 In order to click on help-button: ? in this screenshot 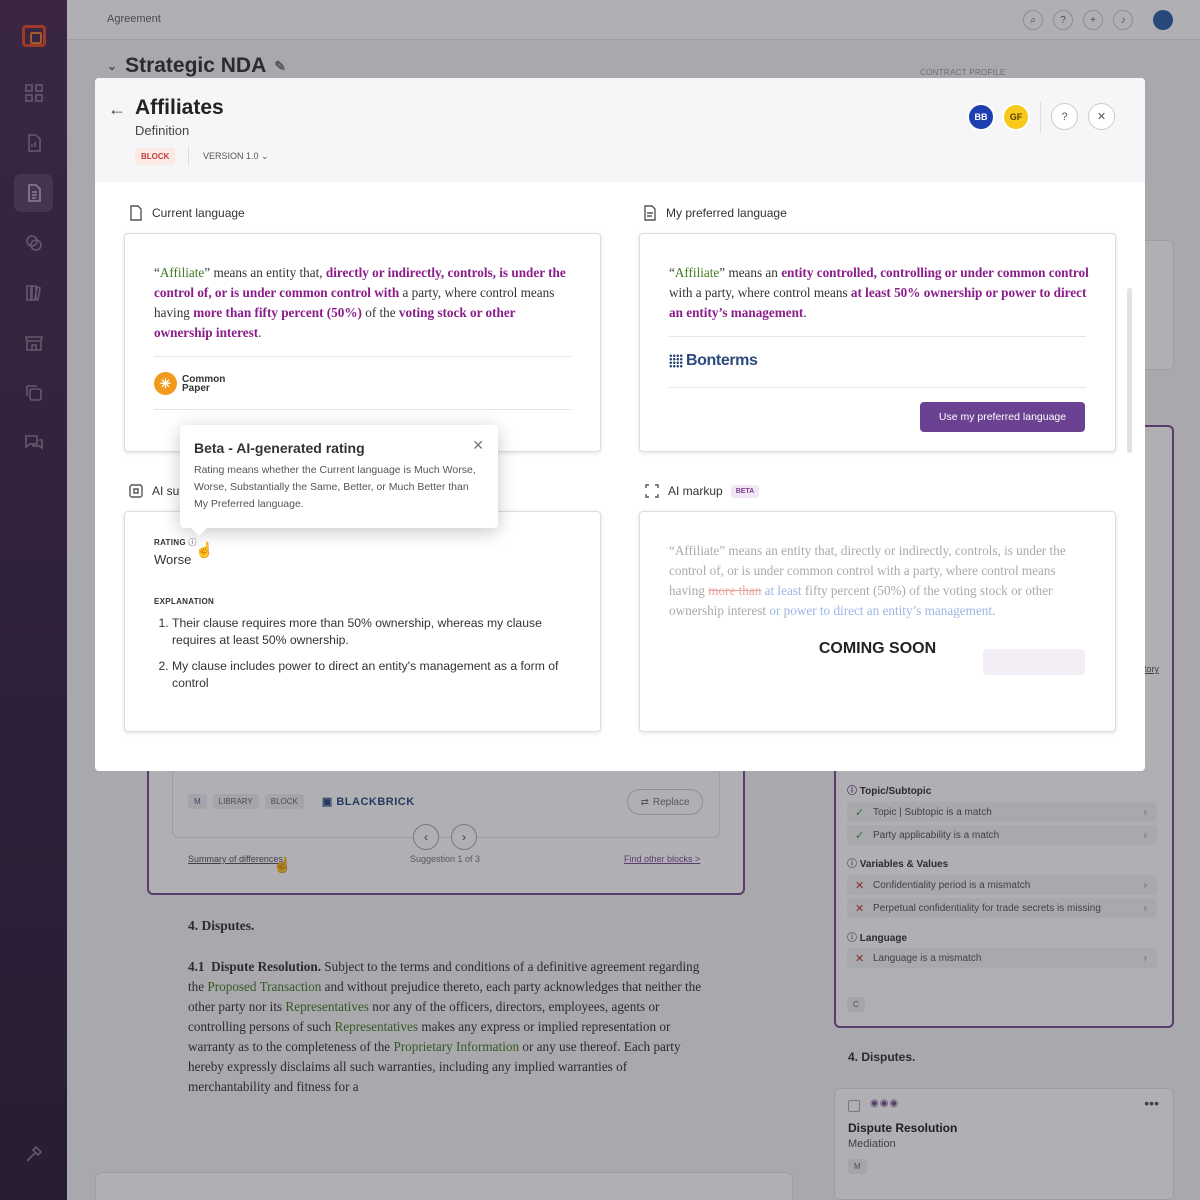, I will do `click(1064, 116)`.